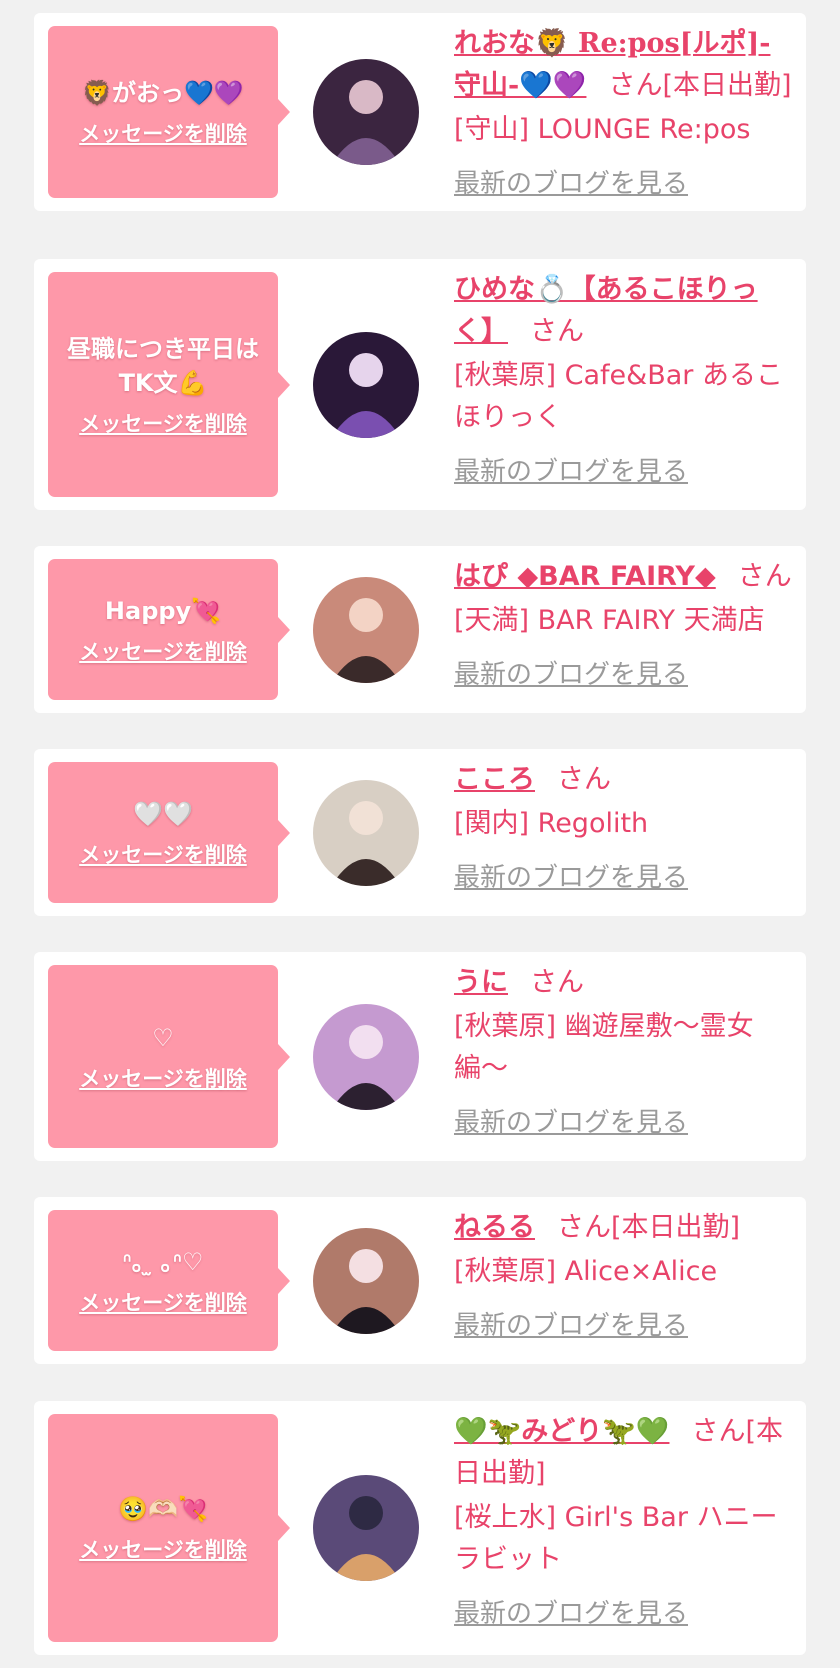 Image resolution: width=840 pixels, height=1668 pixels. I want to click on shop-name: [天満] BAR FAIRY 天満店, so click(609, 620).